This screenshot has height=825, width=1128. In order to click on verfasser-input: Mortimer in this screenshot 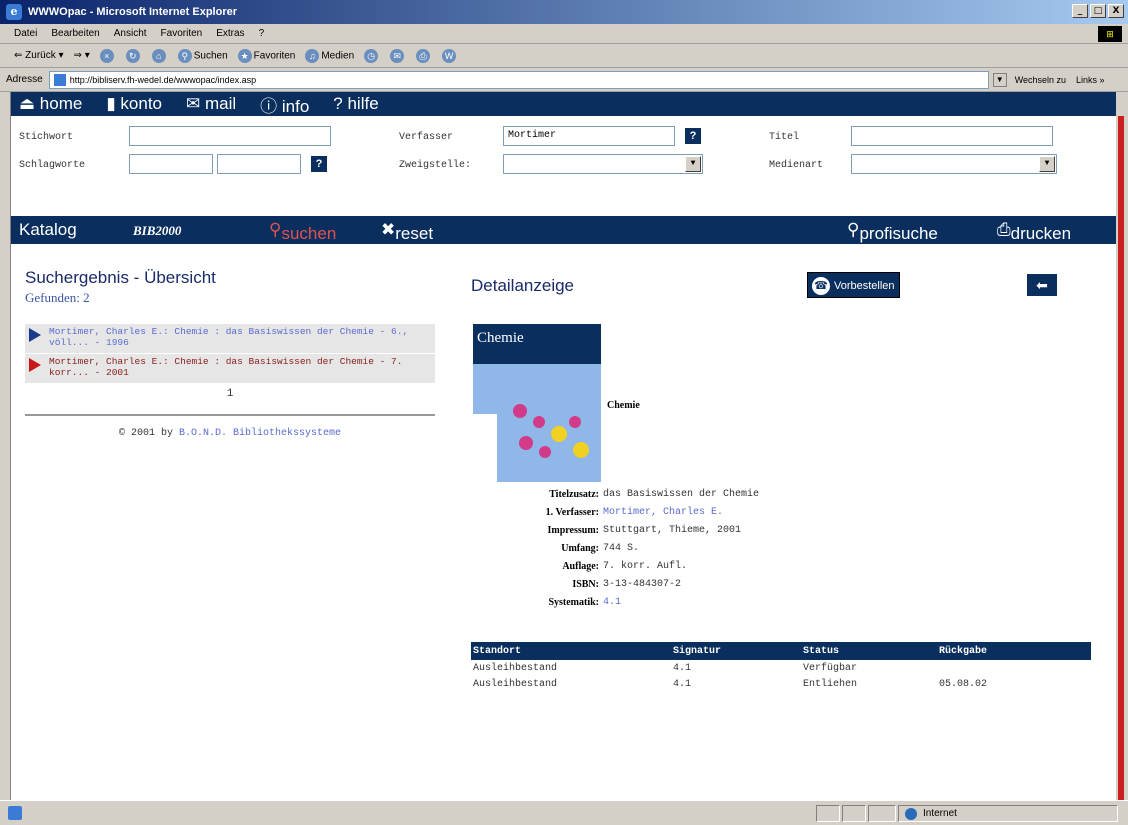, I will do `click(589, 136)`.